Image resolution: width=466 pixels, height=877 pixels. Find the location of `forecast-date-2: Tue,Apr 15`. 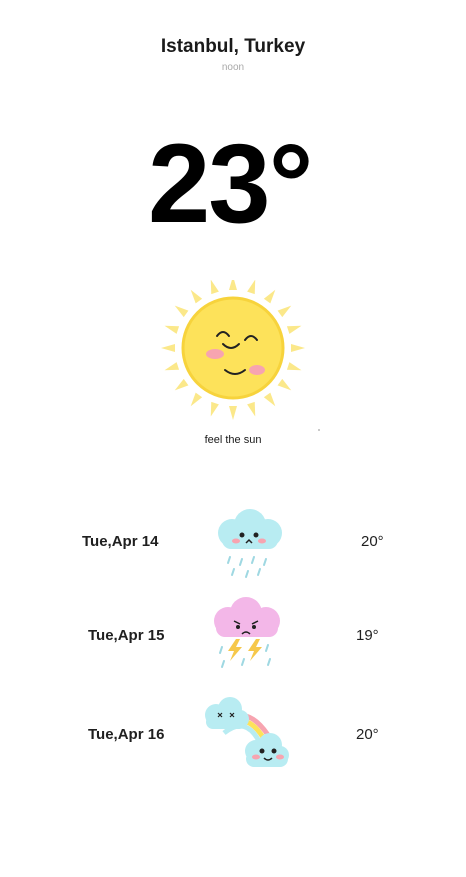

forecast-date-2: Tue,Apr 15 is located at coordinates (126, 635).